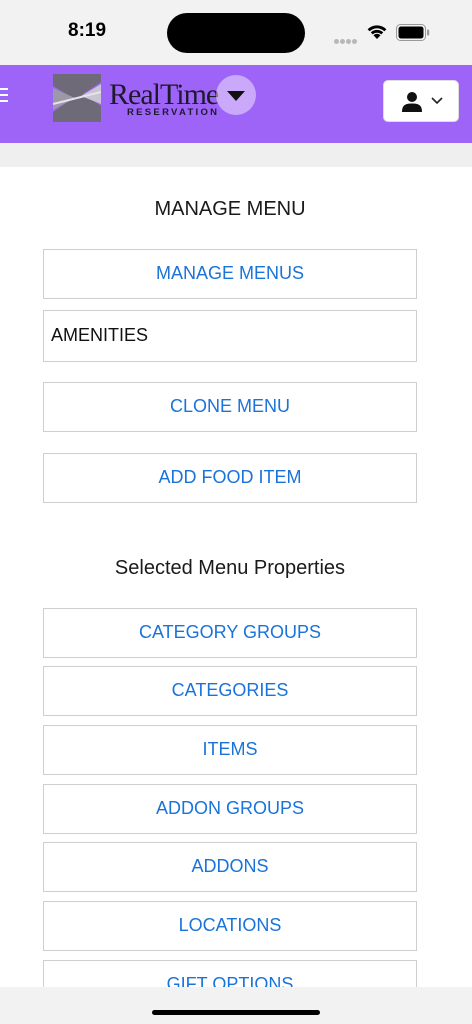 This screenshot has width=472, height=1024. What do you see at coordinates (230, 209) in the screenshot?
I see `manage-menu-title: MANAGE MENU` at bounding box center [230, 209].